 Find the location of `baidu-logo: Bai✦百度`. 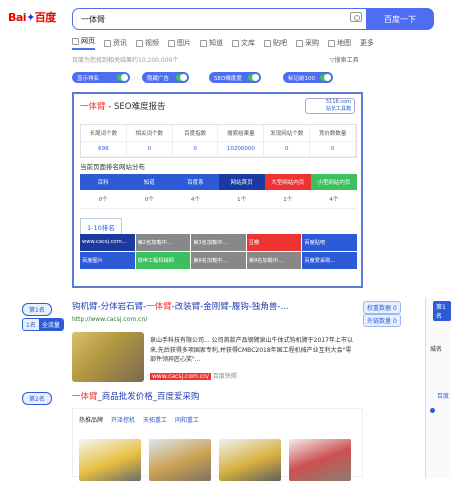

baidu-logo: Bai✦百度 is located at coordinates (32, 17).